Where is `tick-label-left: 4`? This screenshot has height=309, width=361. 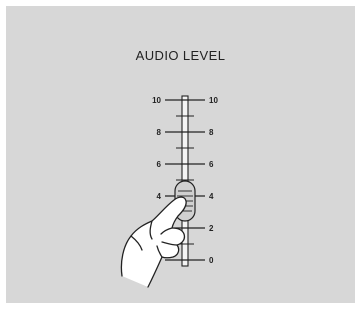 tick-label-left: 4 is located at coordinates (159, 196).